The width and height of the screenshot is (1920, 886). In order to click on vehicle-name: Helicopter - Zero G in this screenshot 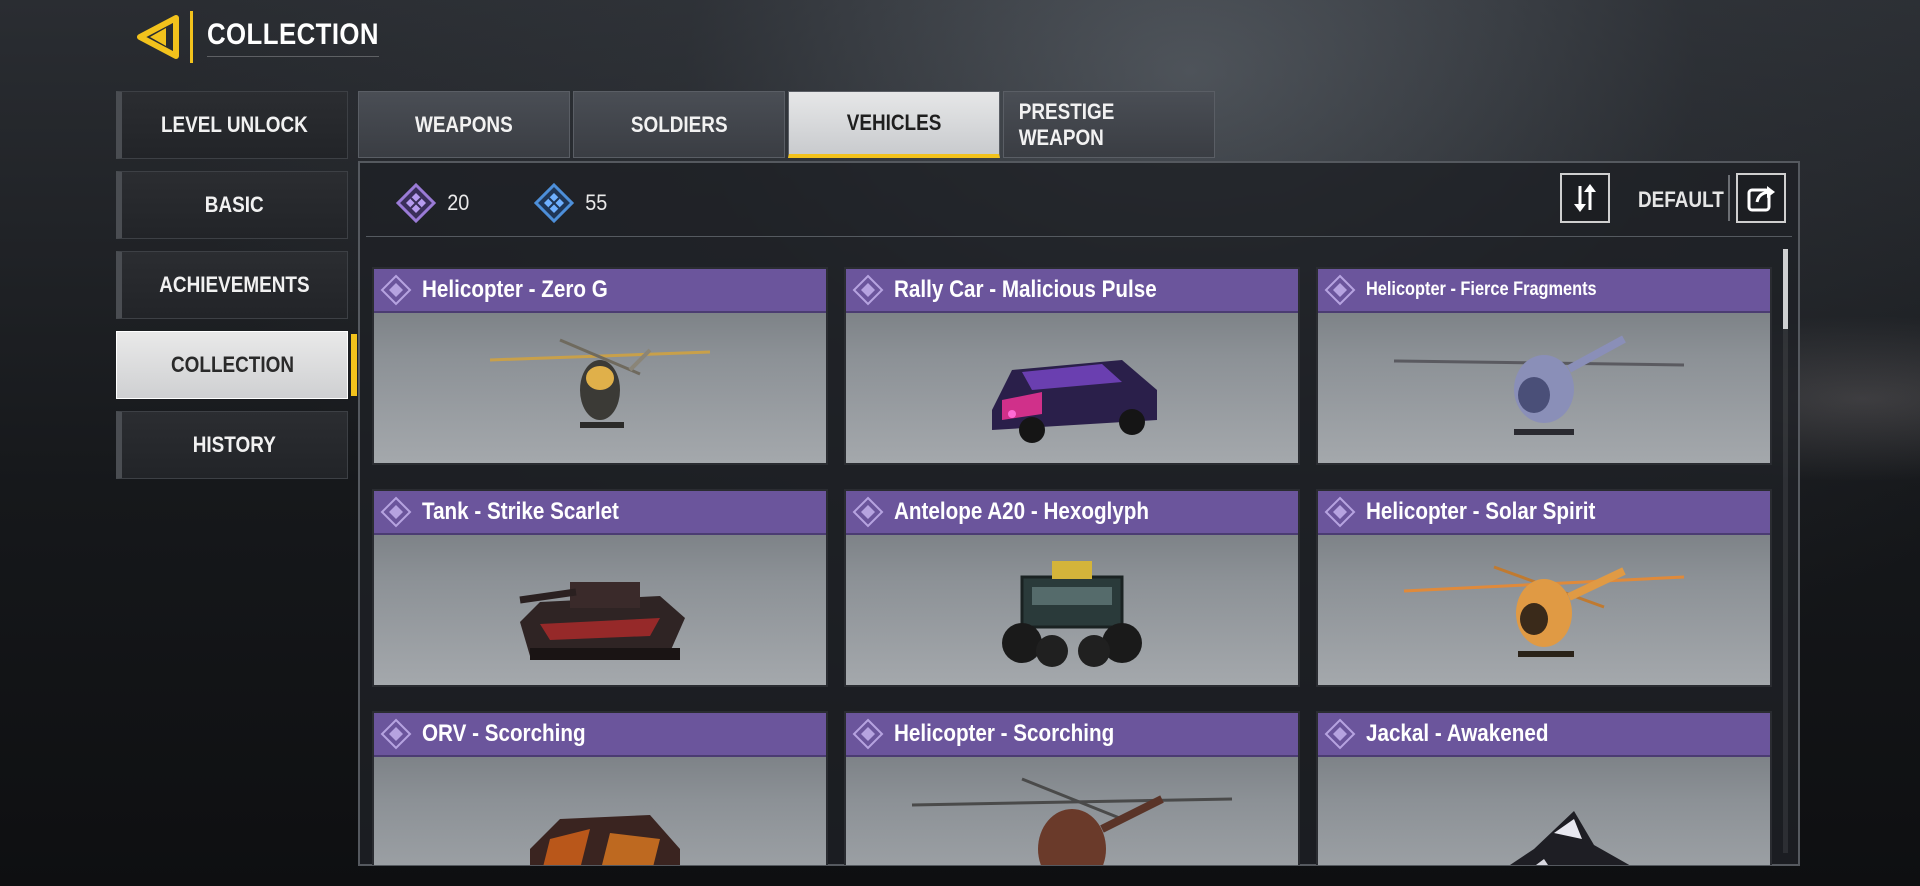, I will do `click(515, 289)`.